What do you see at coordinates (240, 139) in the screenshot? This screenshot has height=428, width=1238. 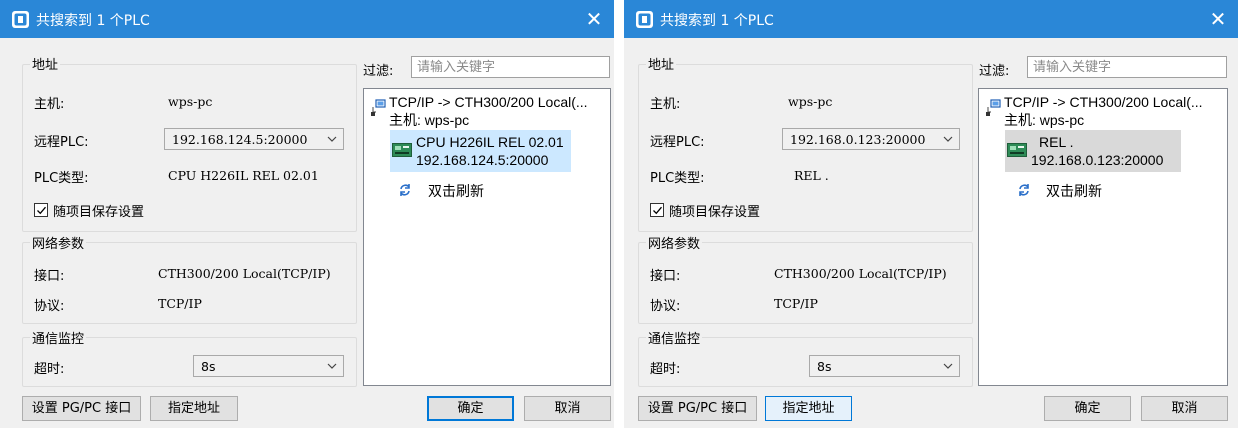 I see `remote-plc-value: 192.168.124.5:20000` at bounding box center [240, 139].